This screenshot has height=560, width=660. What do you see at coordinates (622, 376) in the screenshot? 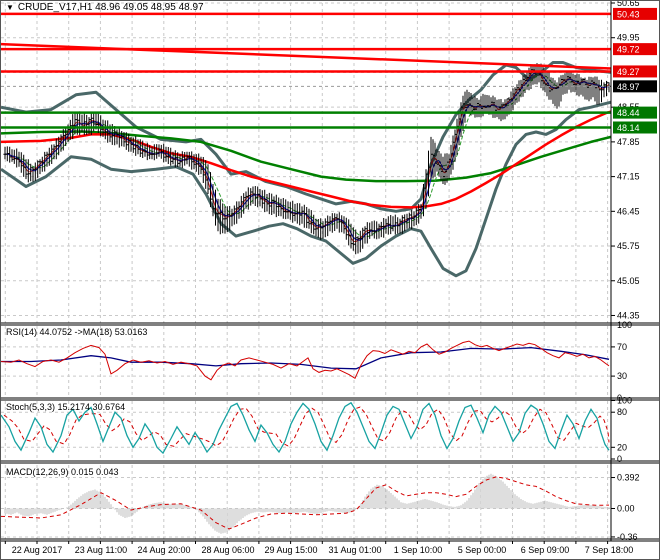
I see `rsi-tick-label: 30` at bounding box center [622, 376].